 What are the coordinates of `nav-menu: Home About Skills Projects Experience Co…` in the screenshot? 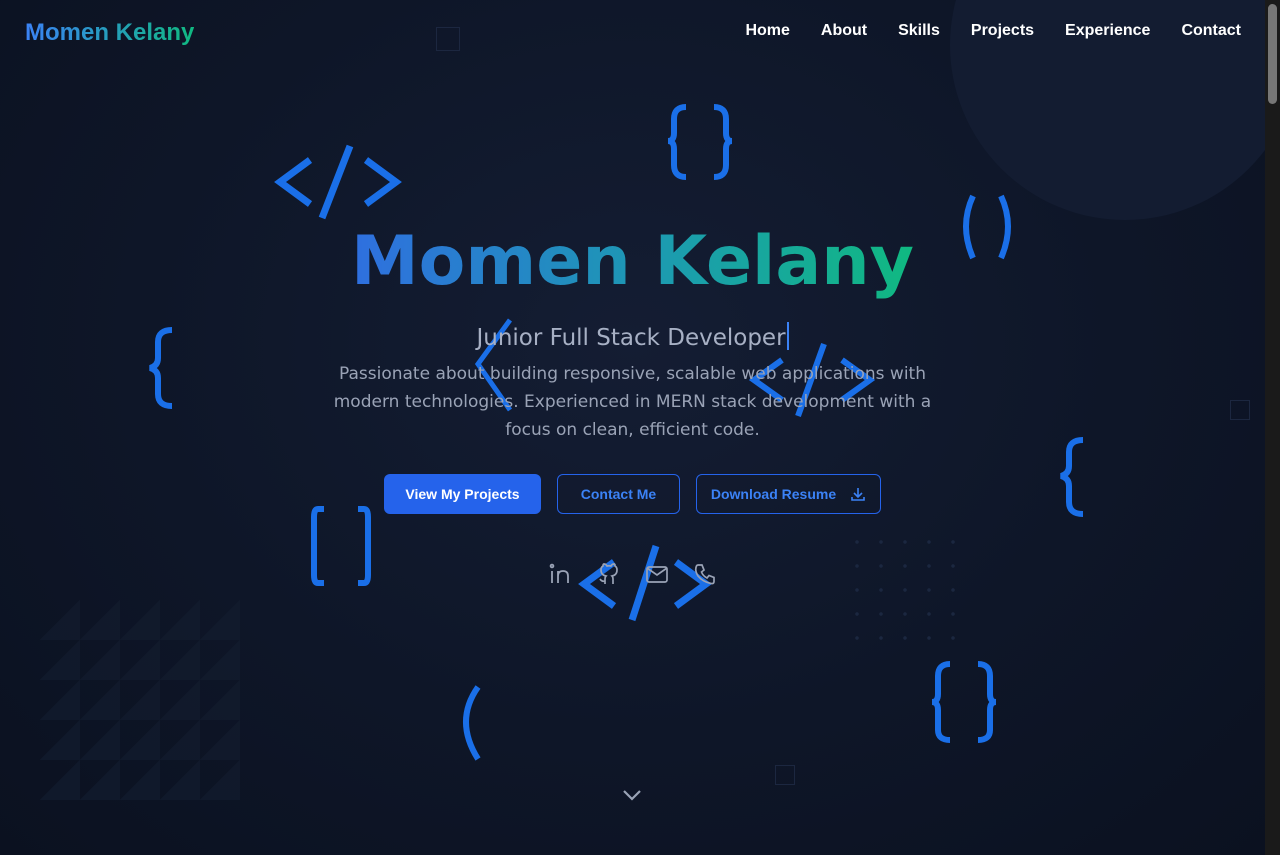 It's located at (993, 31).